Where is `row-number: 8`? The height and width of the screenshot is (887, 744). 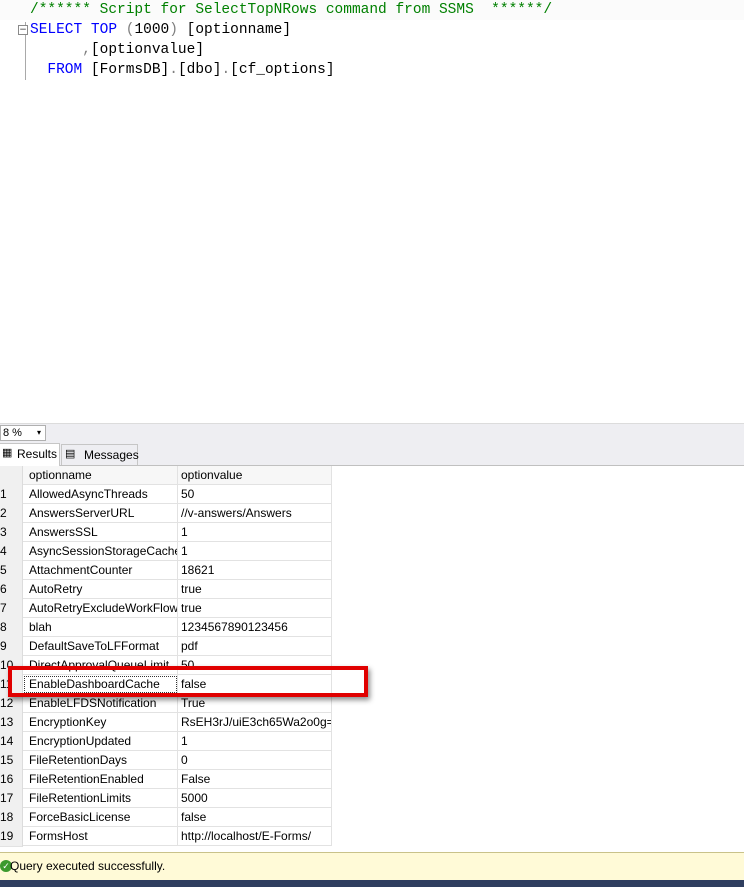
row-number: 8 is located at coordinates (11, 628).